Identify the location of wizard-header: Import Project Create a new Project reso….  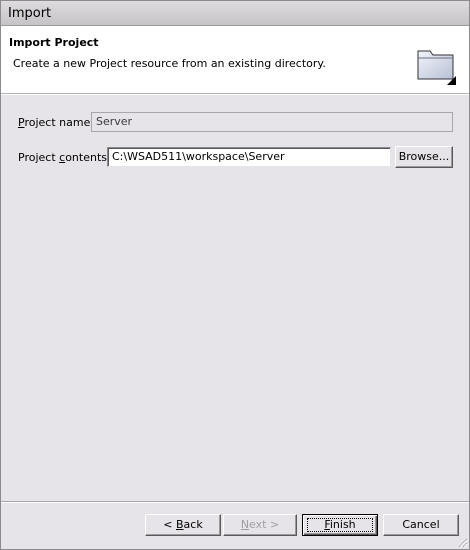
(235, 60).